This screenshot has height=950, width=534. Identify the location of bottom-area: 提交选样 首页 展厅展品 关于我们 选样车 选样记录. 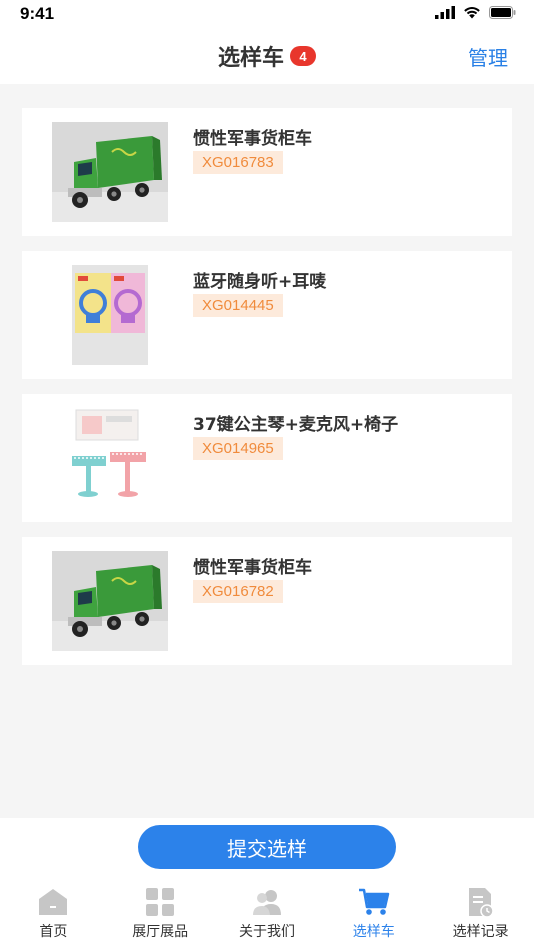
(267, 884).